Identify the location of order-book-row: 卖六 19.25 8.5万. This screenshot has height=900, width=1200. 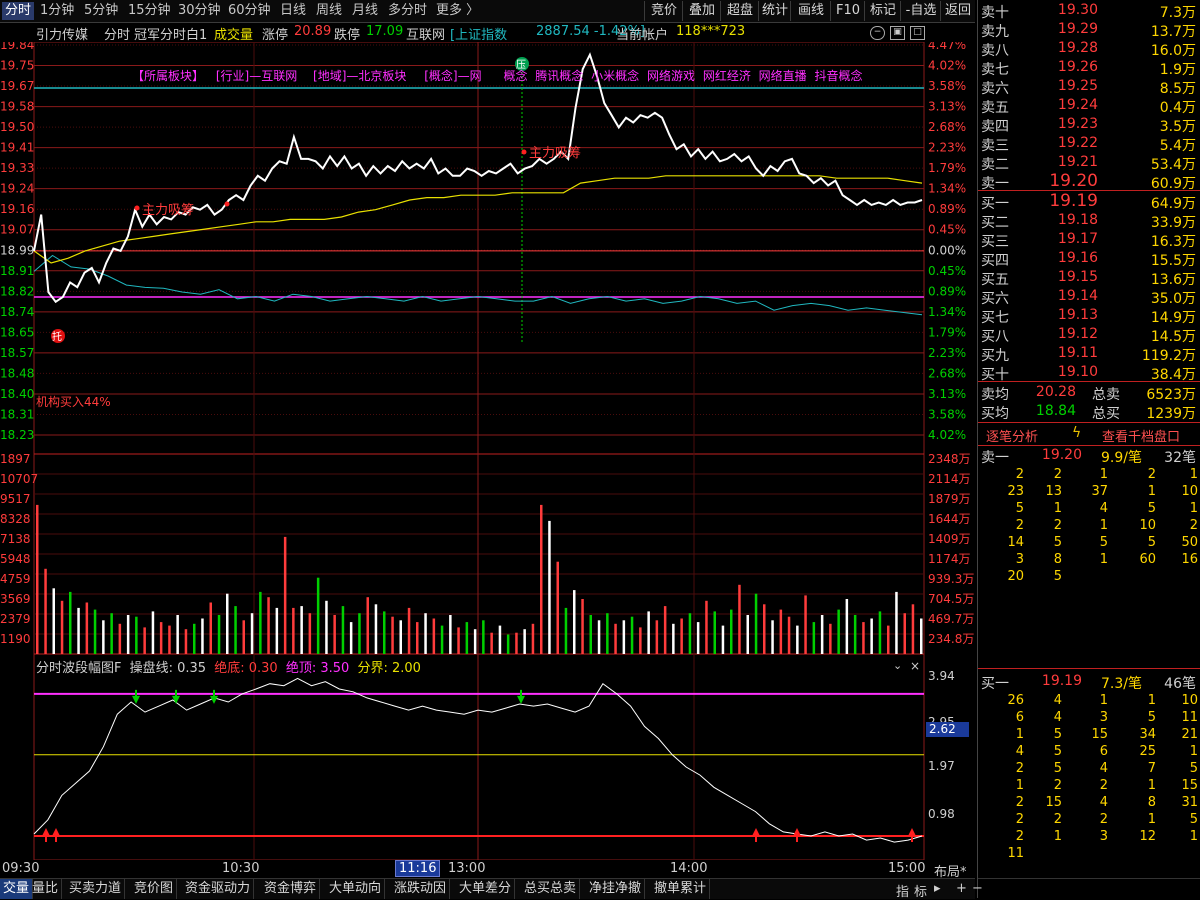
(1089, 87).